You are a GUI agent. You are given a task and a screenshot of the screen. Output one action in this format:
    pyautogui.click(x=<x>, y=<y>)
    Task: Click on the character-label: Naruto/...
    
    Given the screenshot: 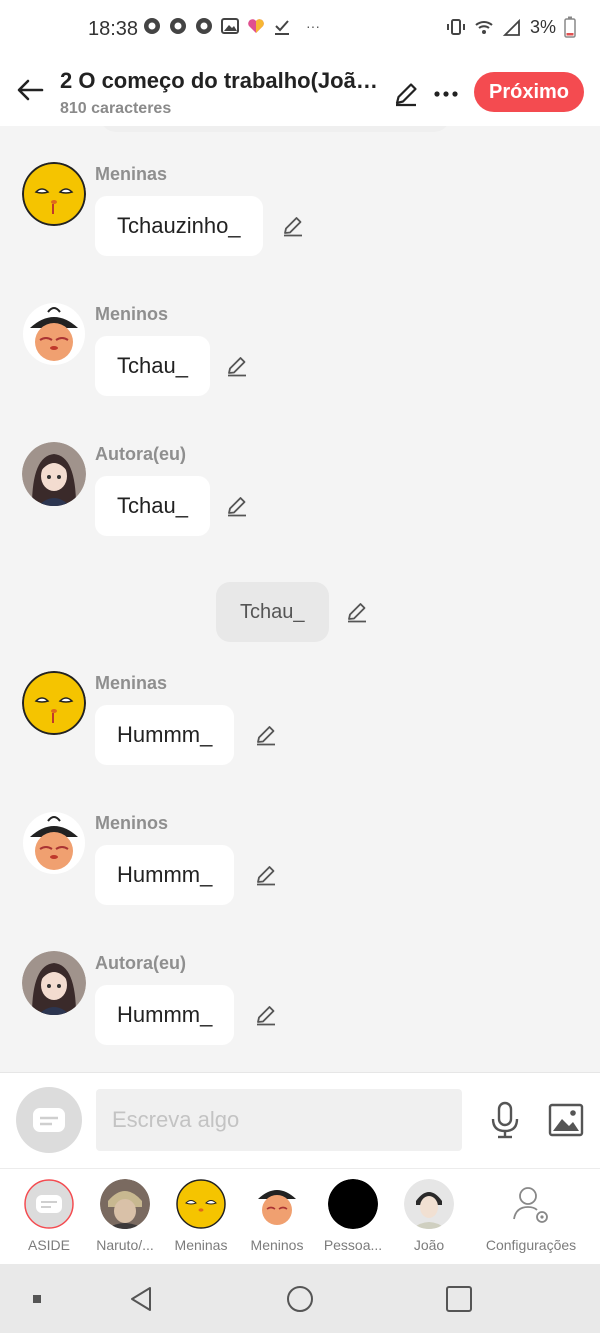 What is the action you would take?
    pyautogui.click(x=125, y=1245)
    